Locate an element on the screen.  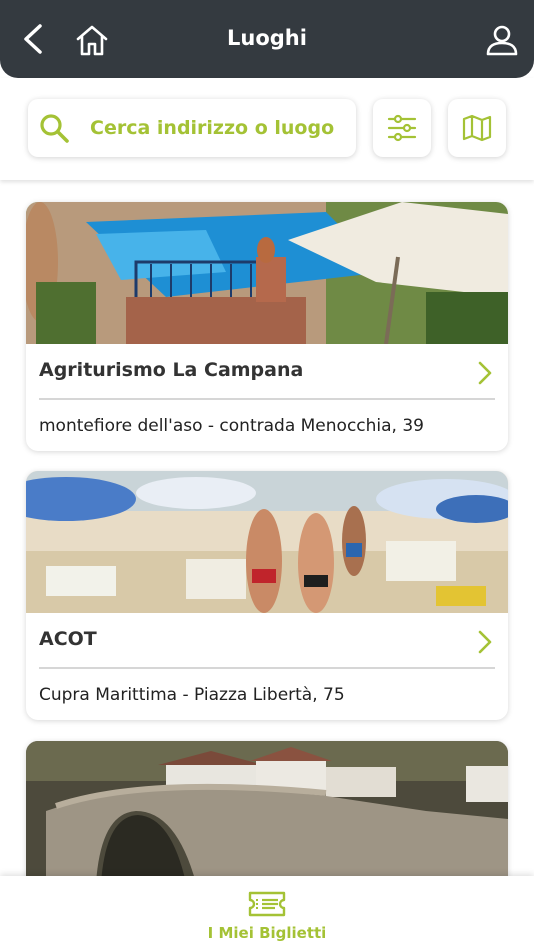
bottom-nav: I Miei Biglietti is located at coordinates (267, 913).